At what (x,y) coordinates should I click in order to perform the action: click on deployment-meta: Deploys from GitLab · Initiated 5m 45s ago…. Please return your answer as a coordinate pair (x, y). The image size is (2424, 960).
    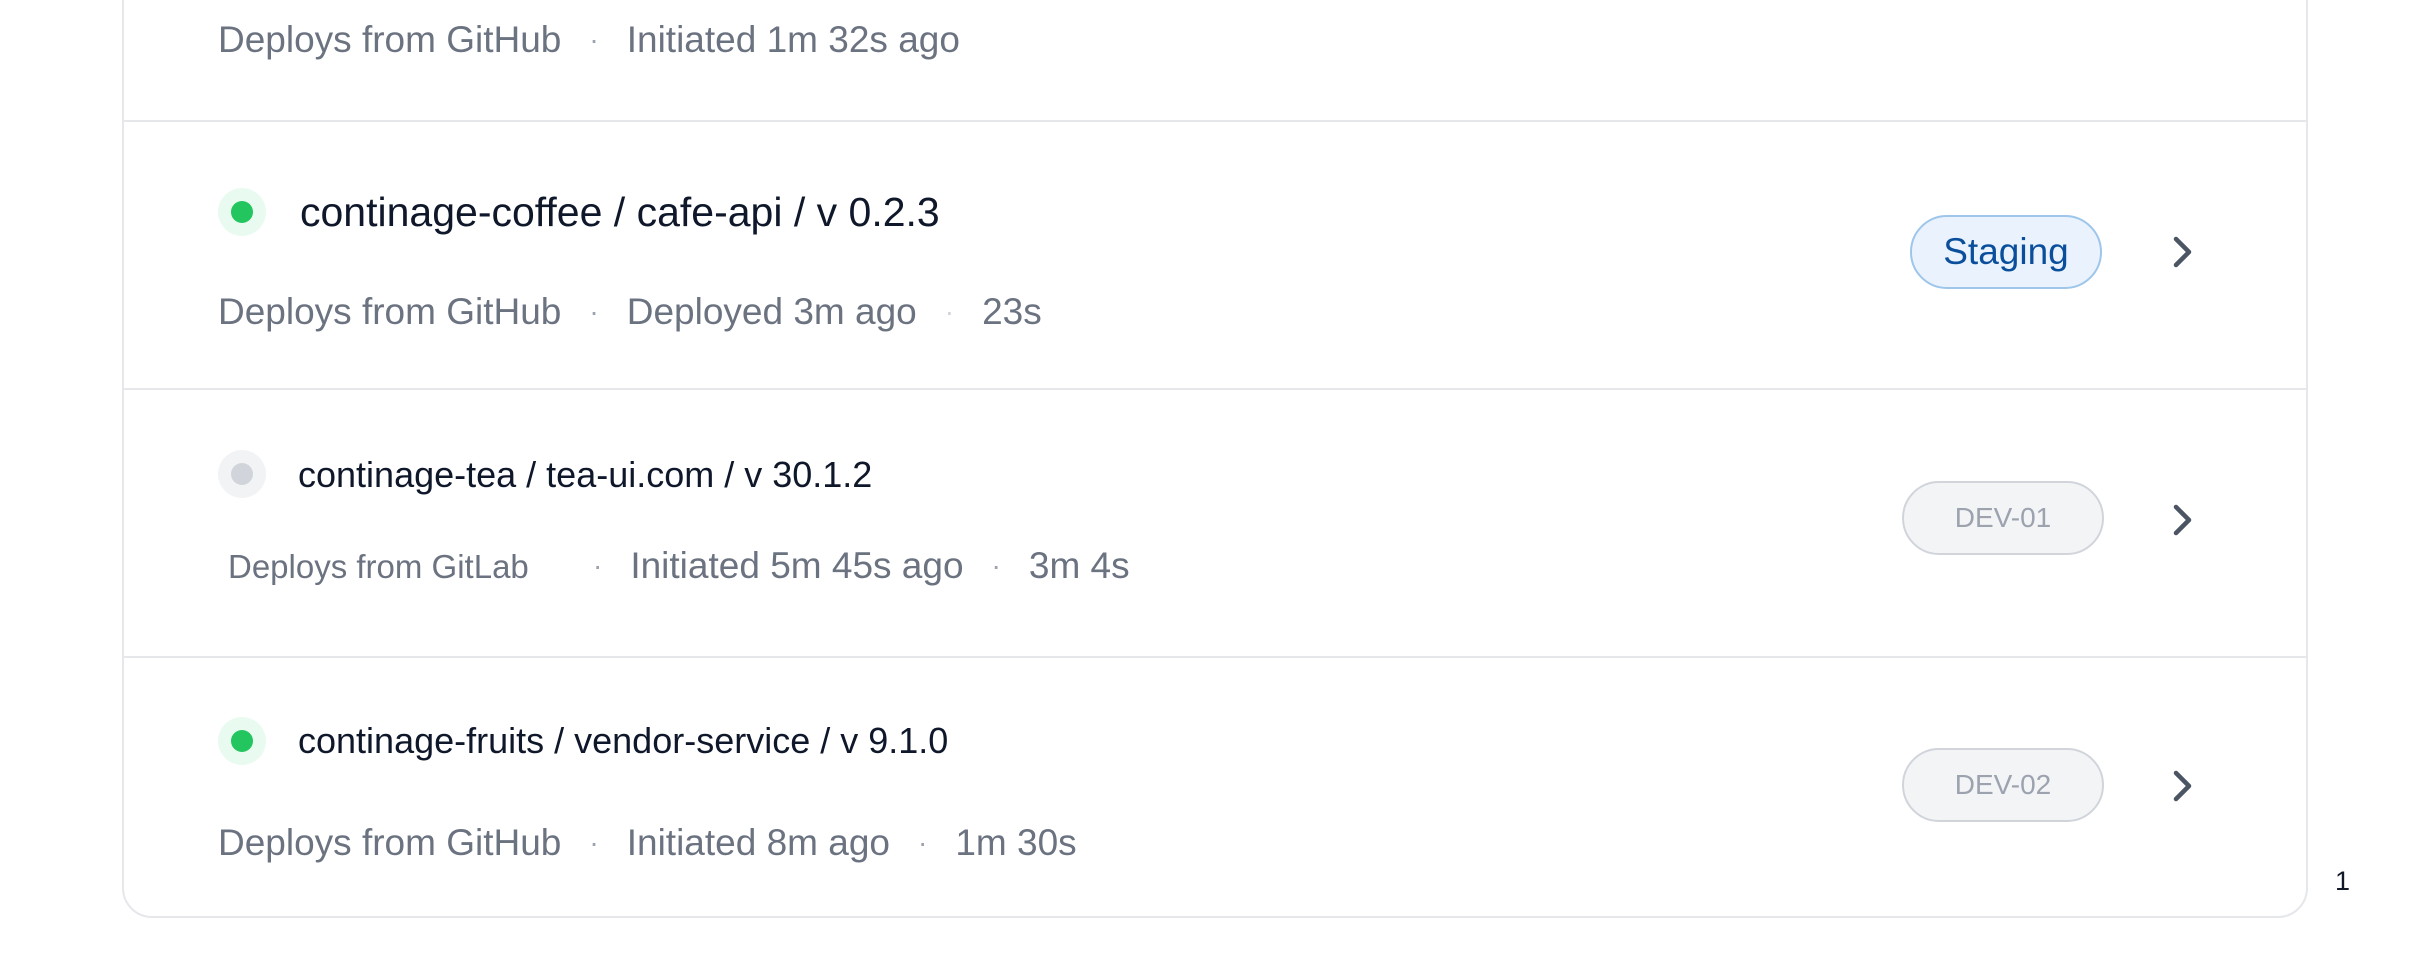
    Looking at the image, I should click on (679, 566).